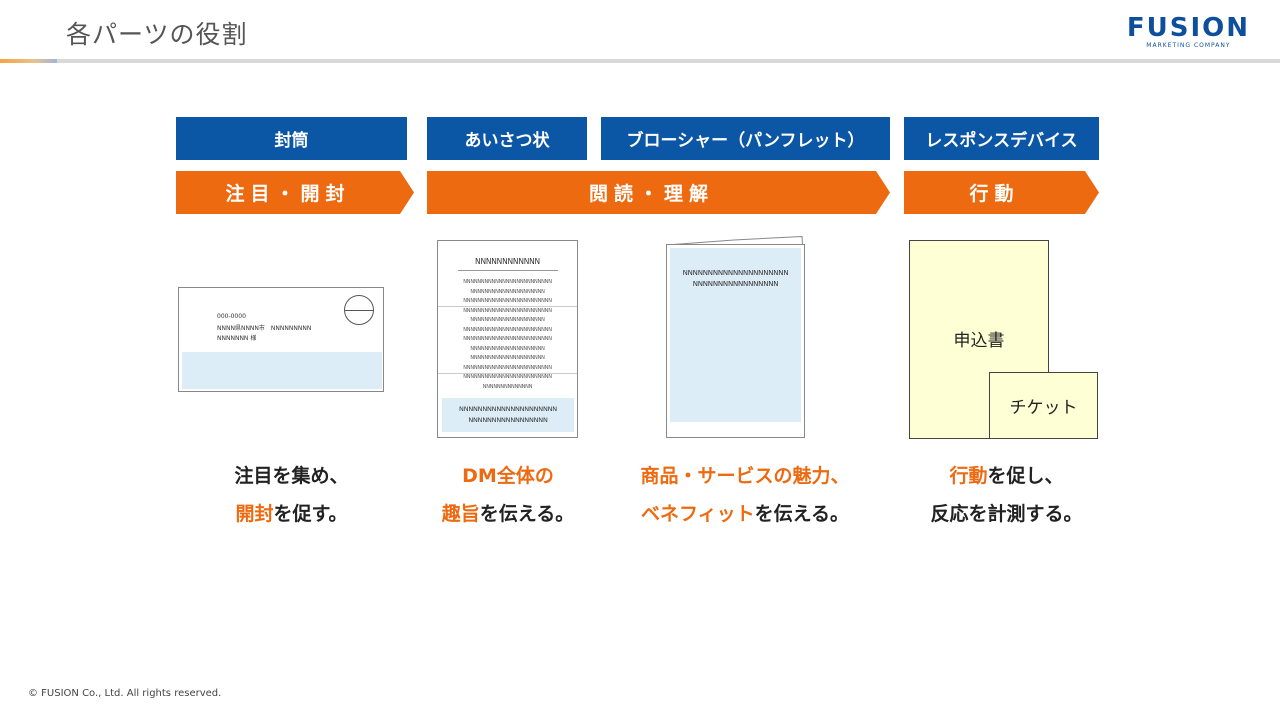  Describe the element at coordinates (1188, 28) in the screenshot. I see `logo-main-text: FUSION` at that location.